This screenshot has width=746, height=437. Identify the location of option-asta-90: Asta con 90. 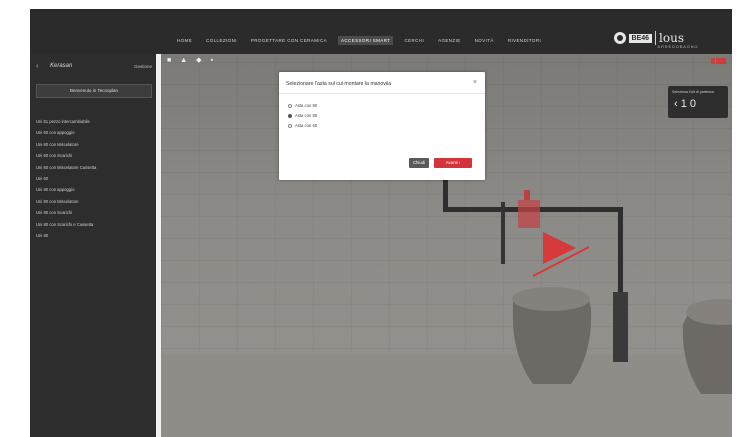
(302, 105).